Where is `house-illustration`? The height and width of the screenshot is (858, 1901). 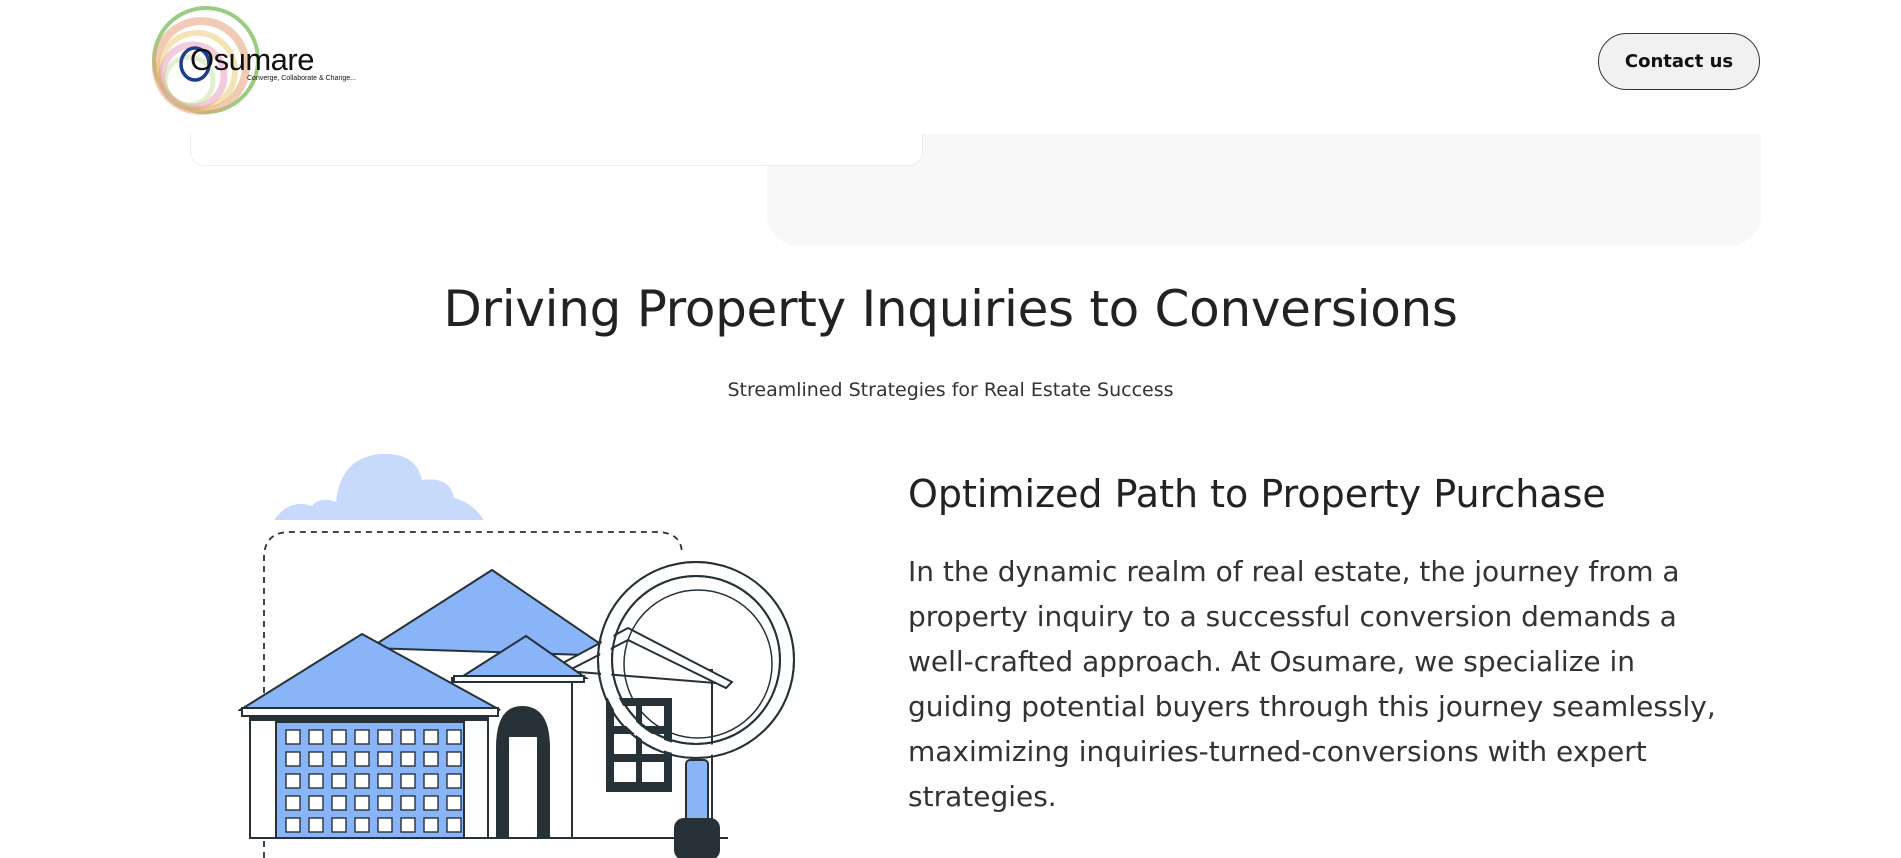
house-illustration is located at coordinates (527, 654).